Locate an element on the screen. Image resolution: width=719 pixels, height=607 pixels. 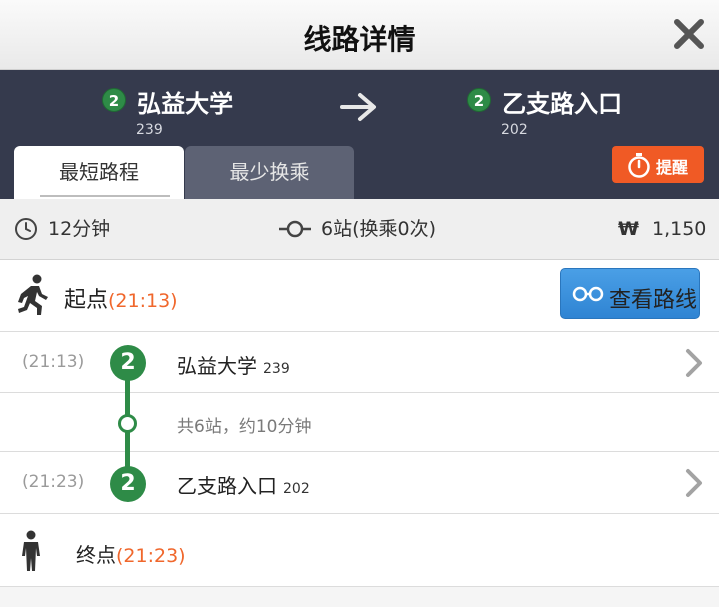
start-label: 起点(21:13) is located at coordinates (121, 298).